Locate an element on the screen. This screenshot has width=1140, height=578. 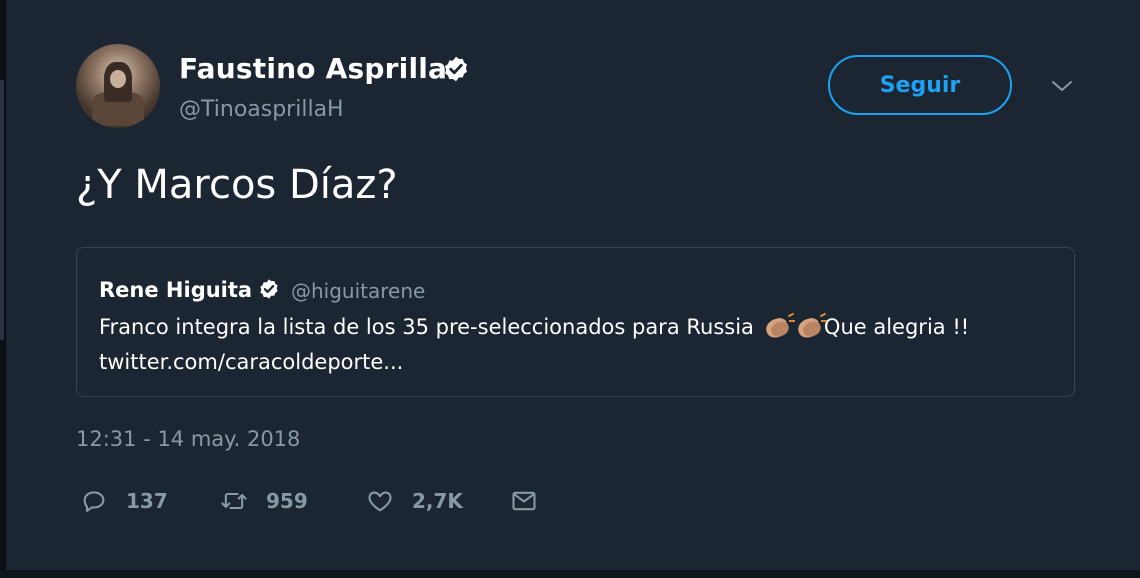
direct-message-button is located at coordinates (524, 501).